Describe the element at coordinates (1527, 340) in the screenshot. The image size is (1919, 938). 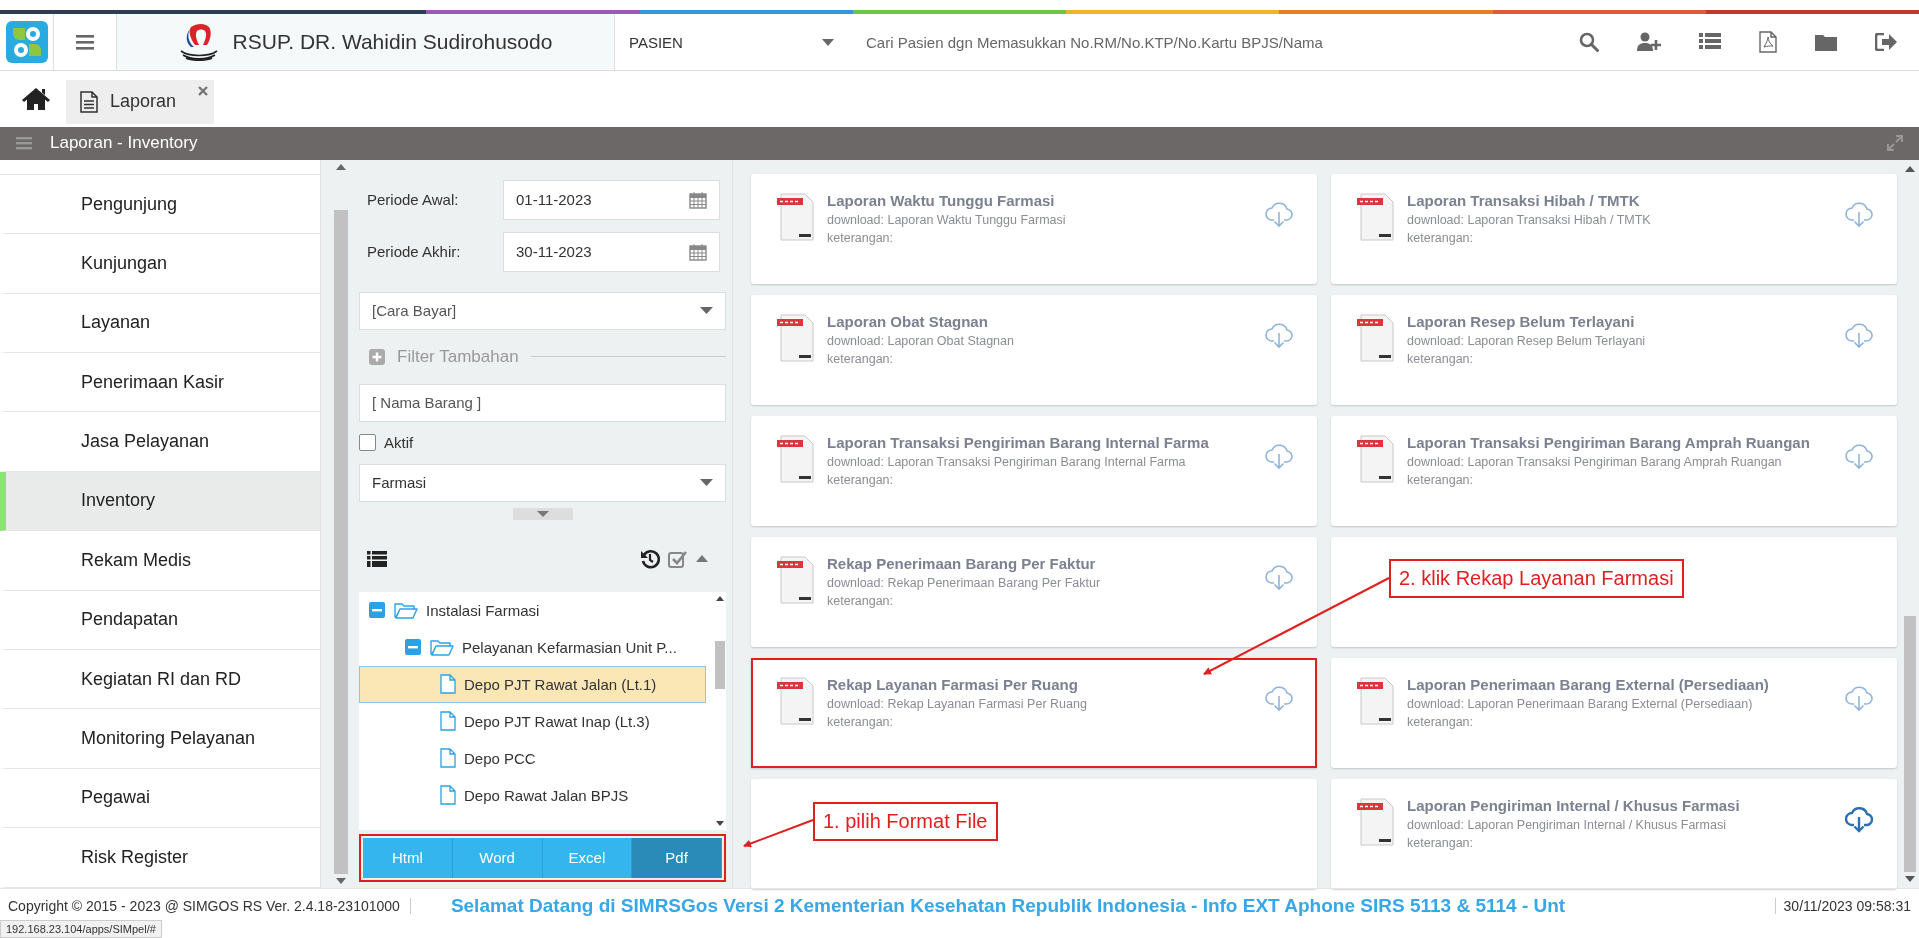
I see `report-download-text: download: Laporan Resep Belum Terlayani` at that location.